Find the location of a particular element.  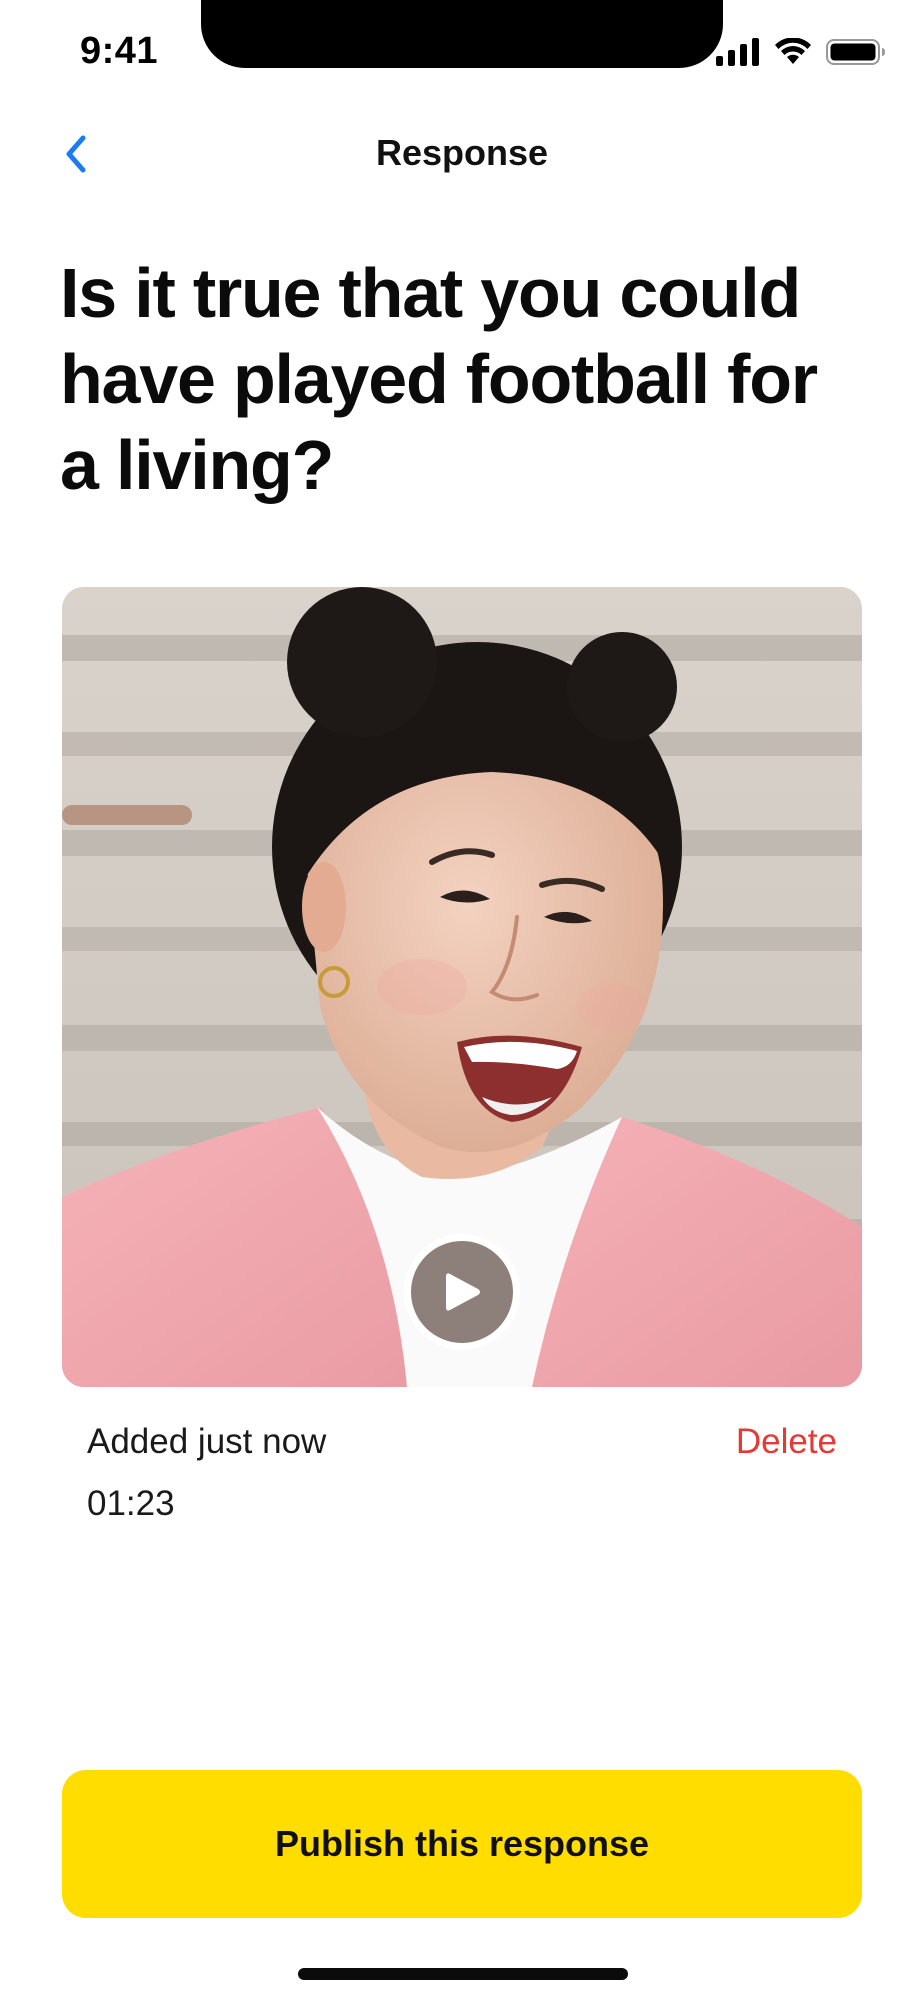

play-button is located at coordinates (462, 1292).